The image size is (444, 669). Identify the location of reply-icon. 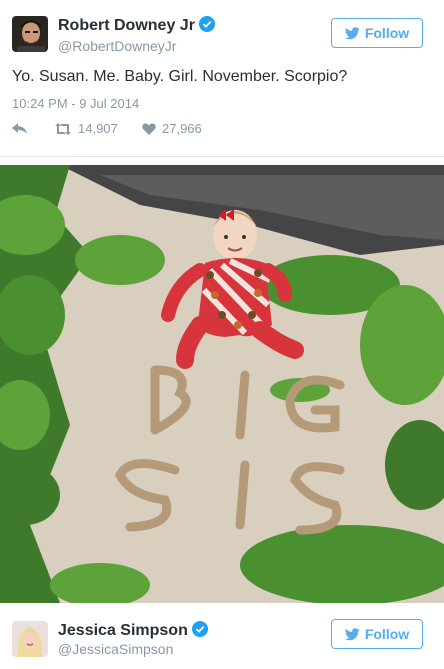
(19, 128).